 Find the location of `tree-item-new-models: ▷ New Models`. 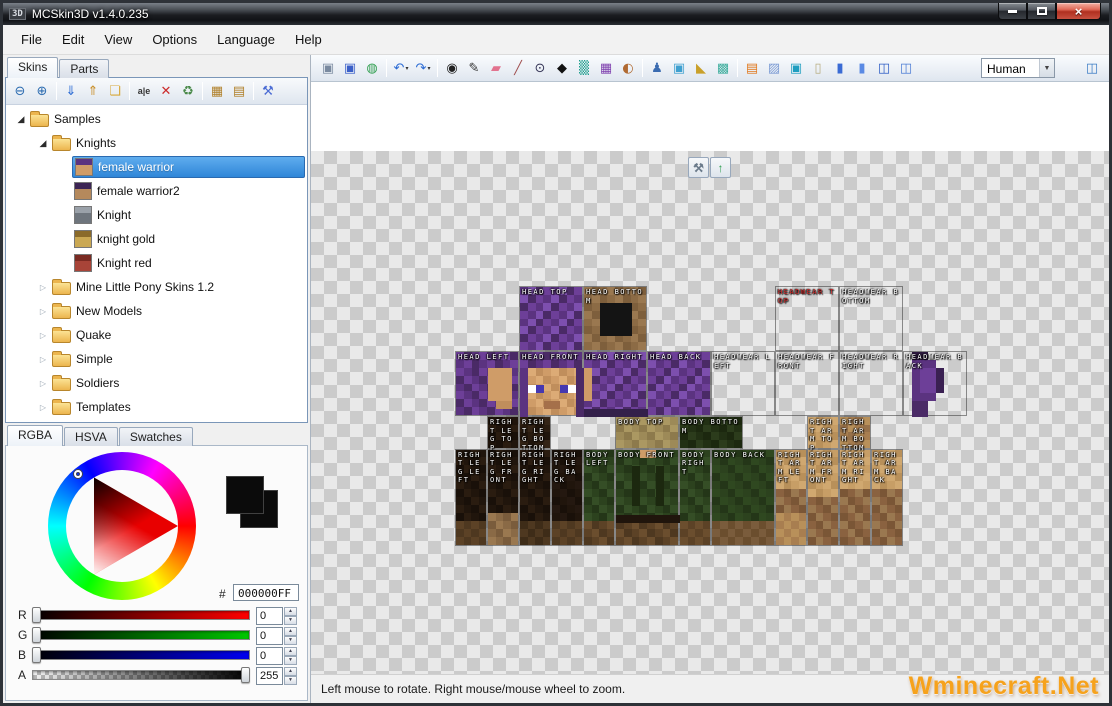

tree-item-new-models: ▷ New Models is located at coordinates (156, 311).